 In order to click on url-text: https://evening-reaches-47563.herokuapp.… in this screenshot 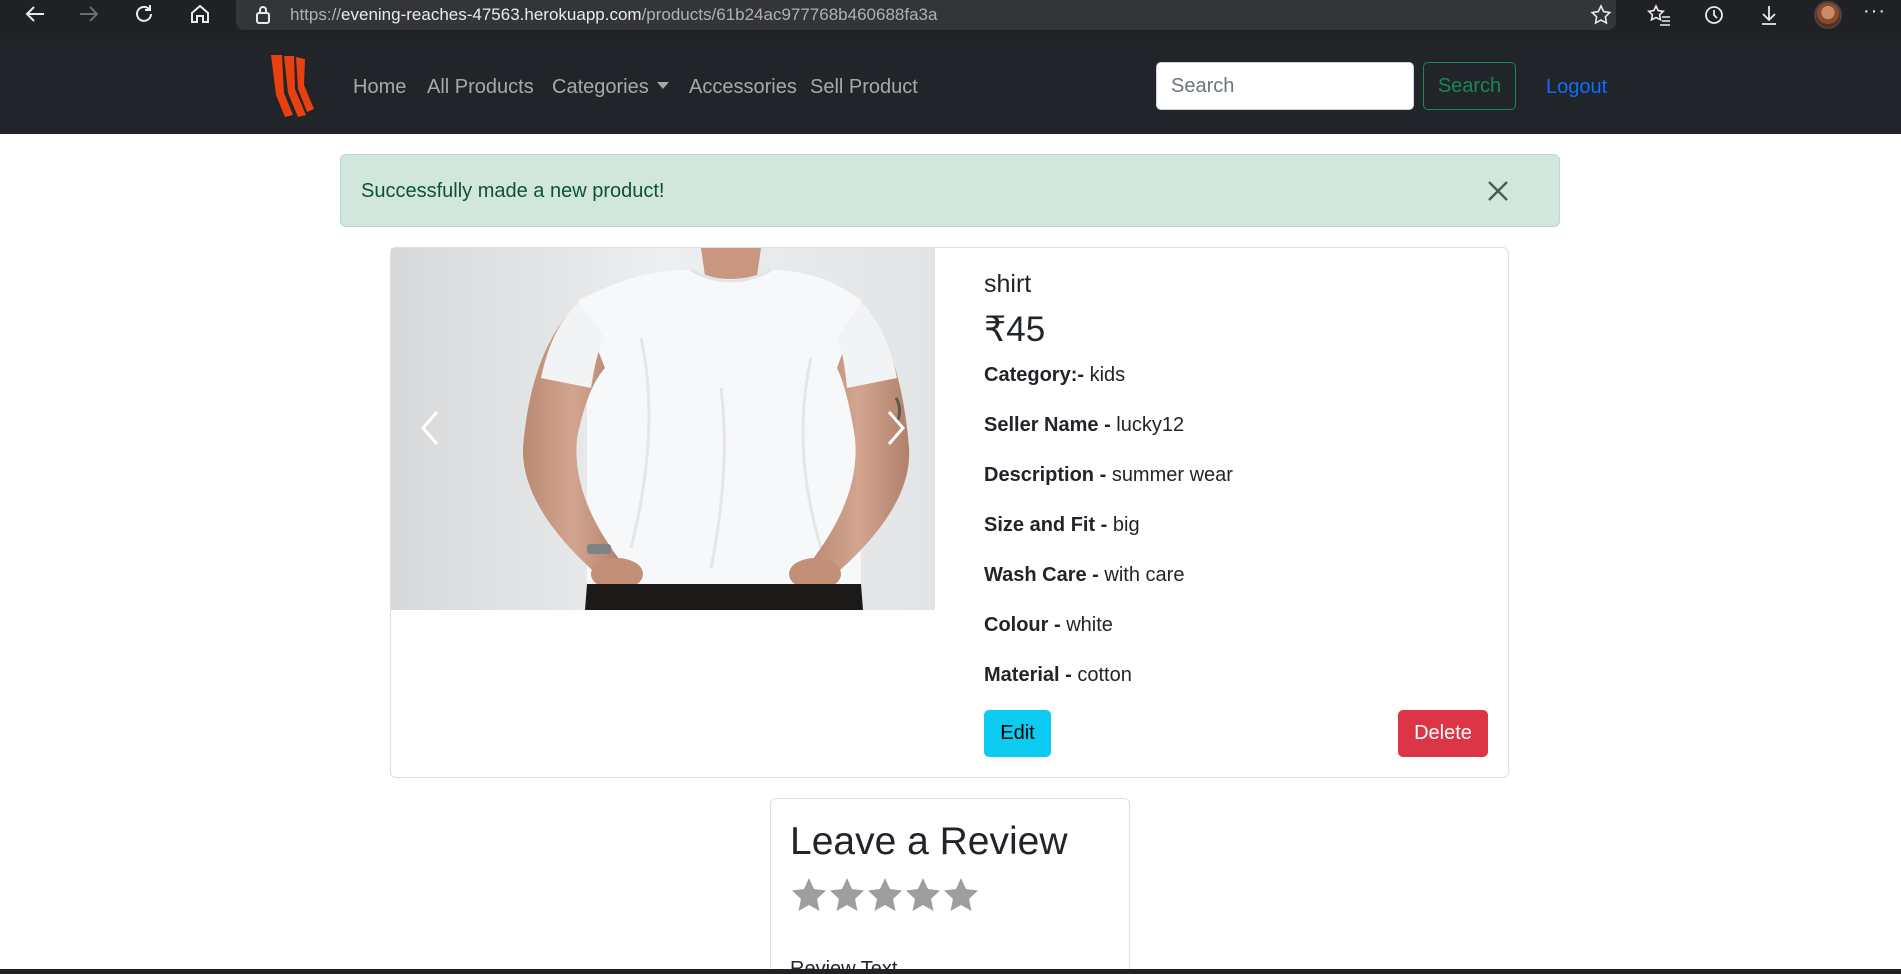, I will do `click(613, 15)`.